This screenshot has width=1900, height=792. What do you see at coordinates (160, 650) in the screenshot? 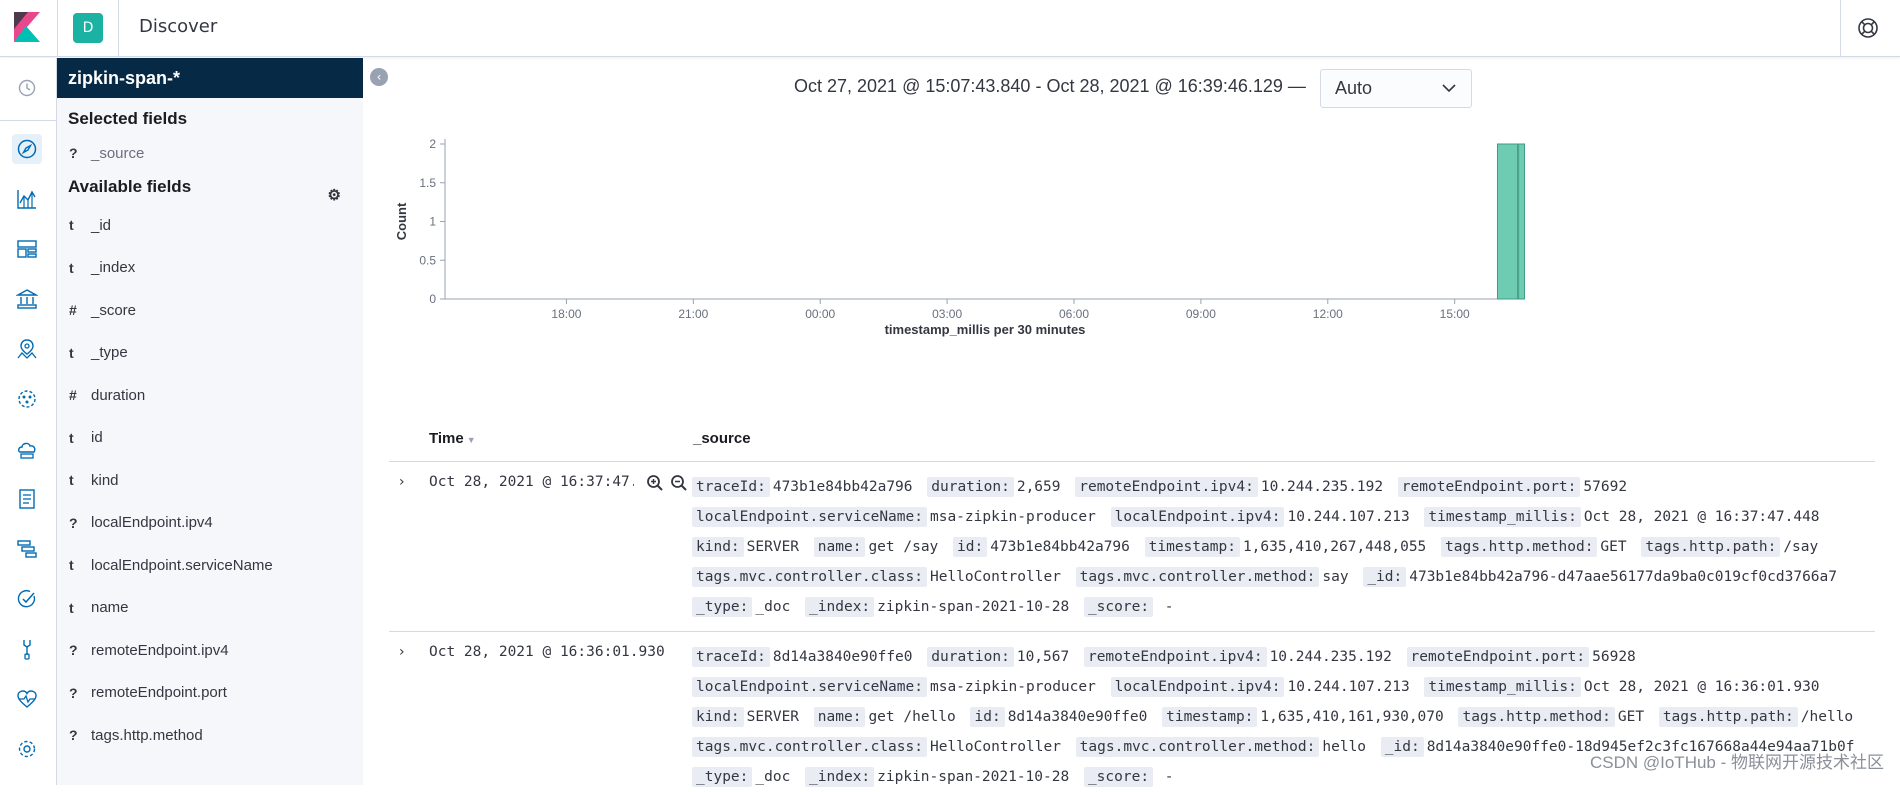
I see `field-name: remoteEndpoint.ipv4` at bounding box center [160, 650].